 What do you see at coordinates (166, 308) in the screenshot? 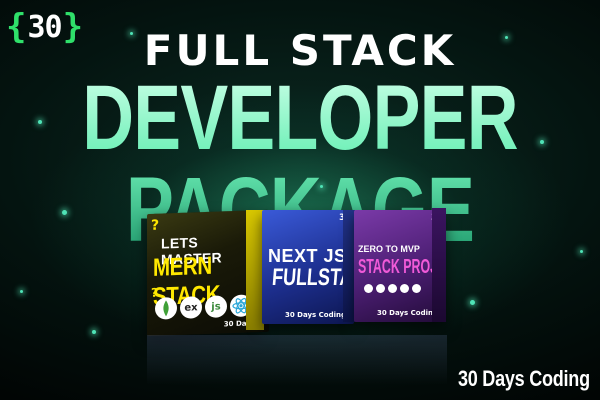
I see `mongodb-icon` at bounding box center [166, 308].